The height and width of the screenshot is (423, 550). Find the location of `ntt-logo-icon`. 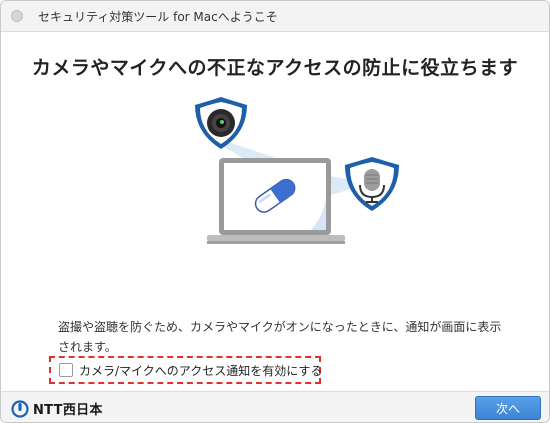

ntt-logo-icon is located at coordinates (20, 408).